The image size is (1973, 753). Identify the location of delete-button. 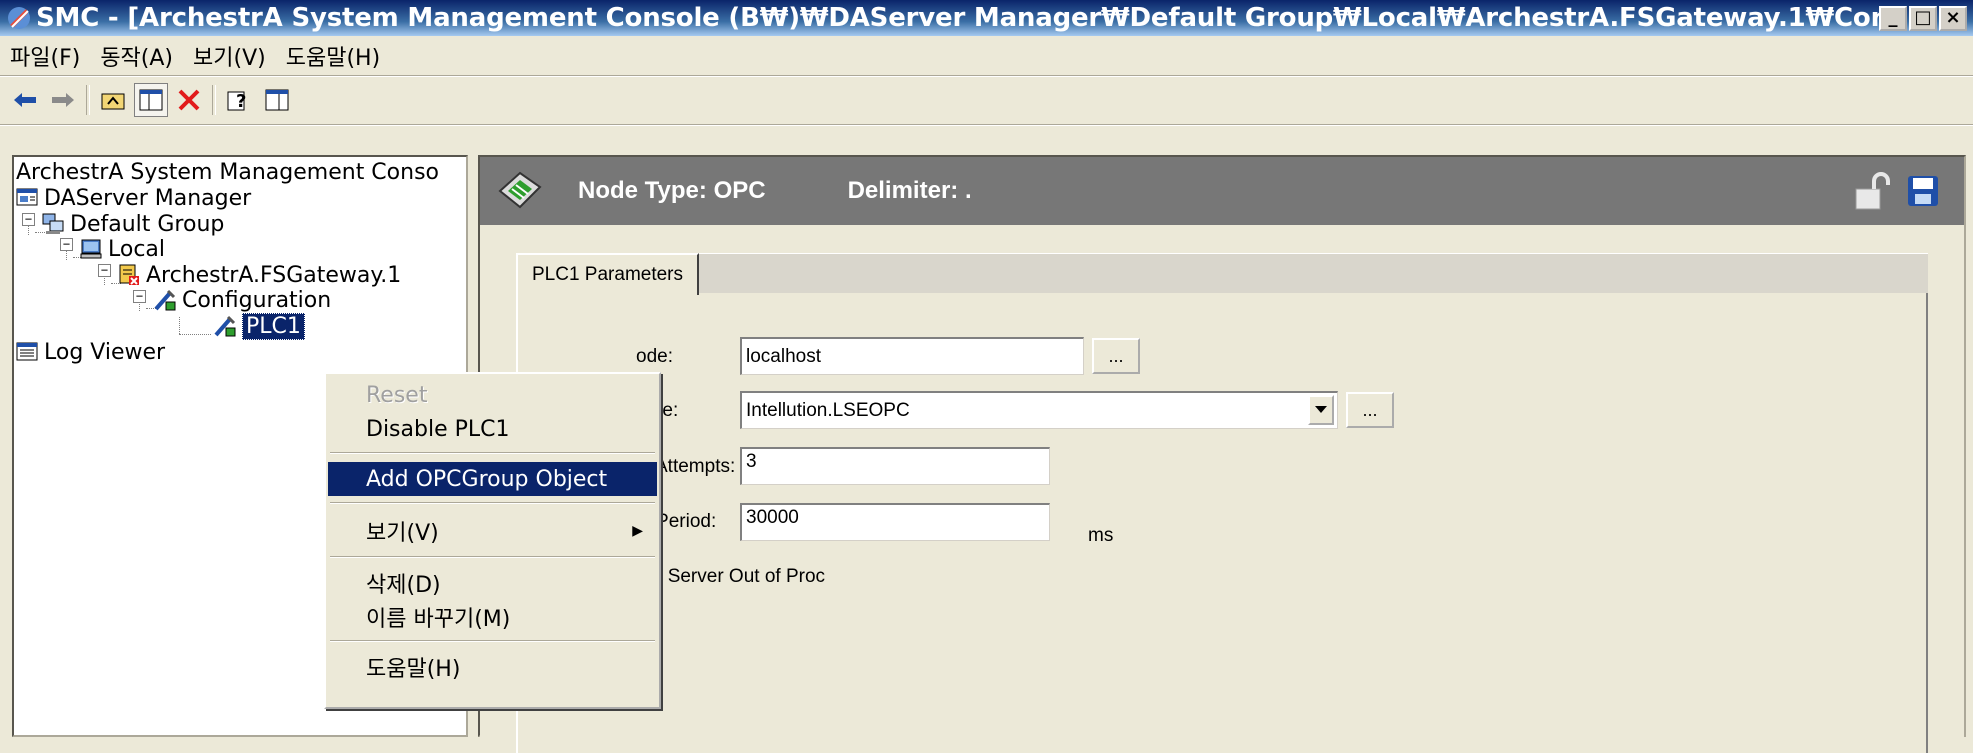
(189, 100).